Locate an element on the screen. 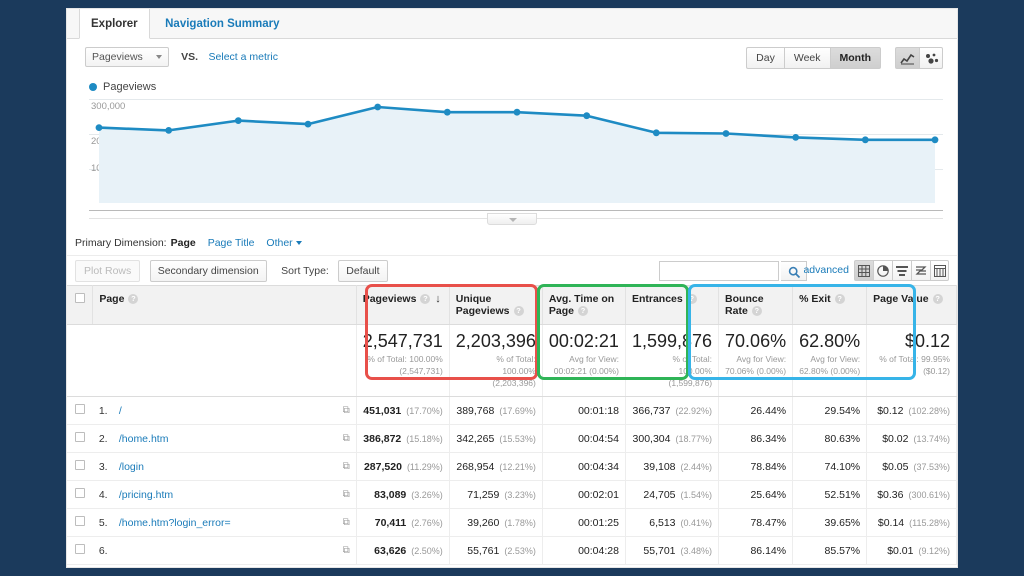  help-icon-page: ? is located at coordinates (133, 299).